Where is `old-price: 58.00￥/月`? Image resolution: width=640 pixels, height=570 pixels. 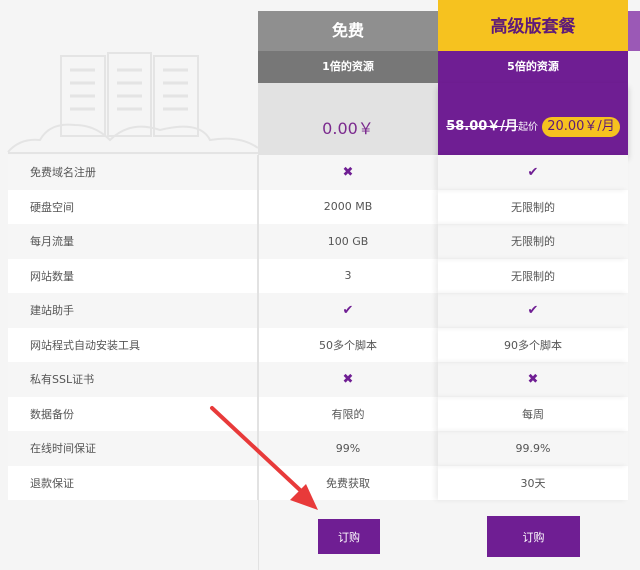
old-price: 58.00￥/月 is located at coordinates (482, 126).